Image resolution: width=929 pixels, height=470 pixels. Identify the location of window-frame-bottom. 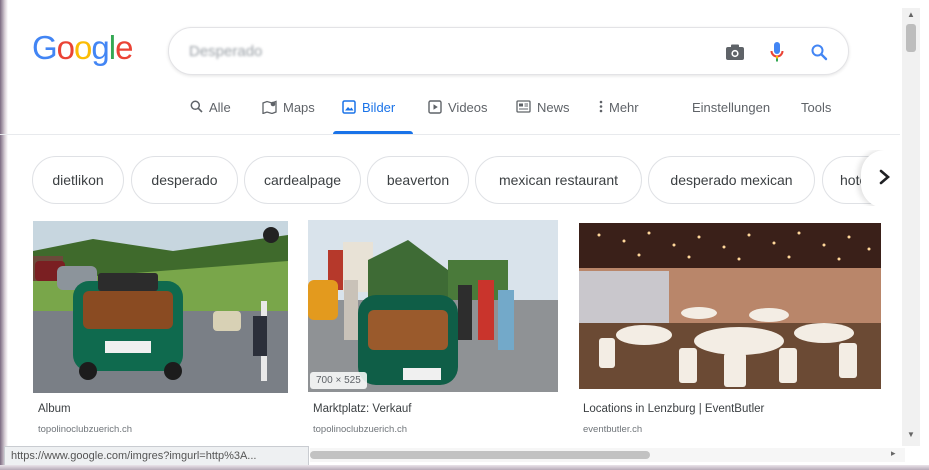
(464, 467).